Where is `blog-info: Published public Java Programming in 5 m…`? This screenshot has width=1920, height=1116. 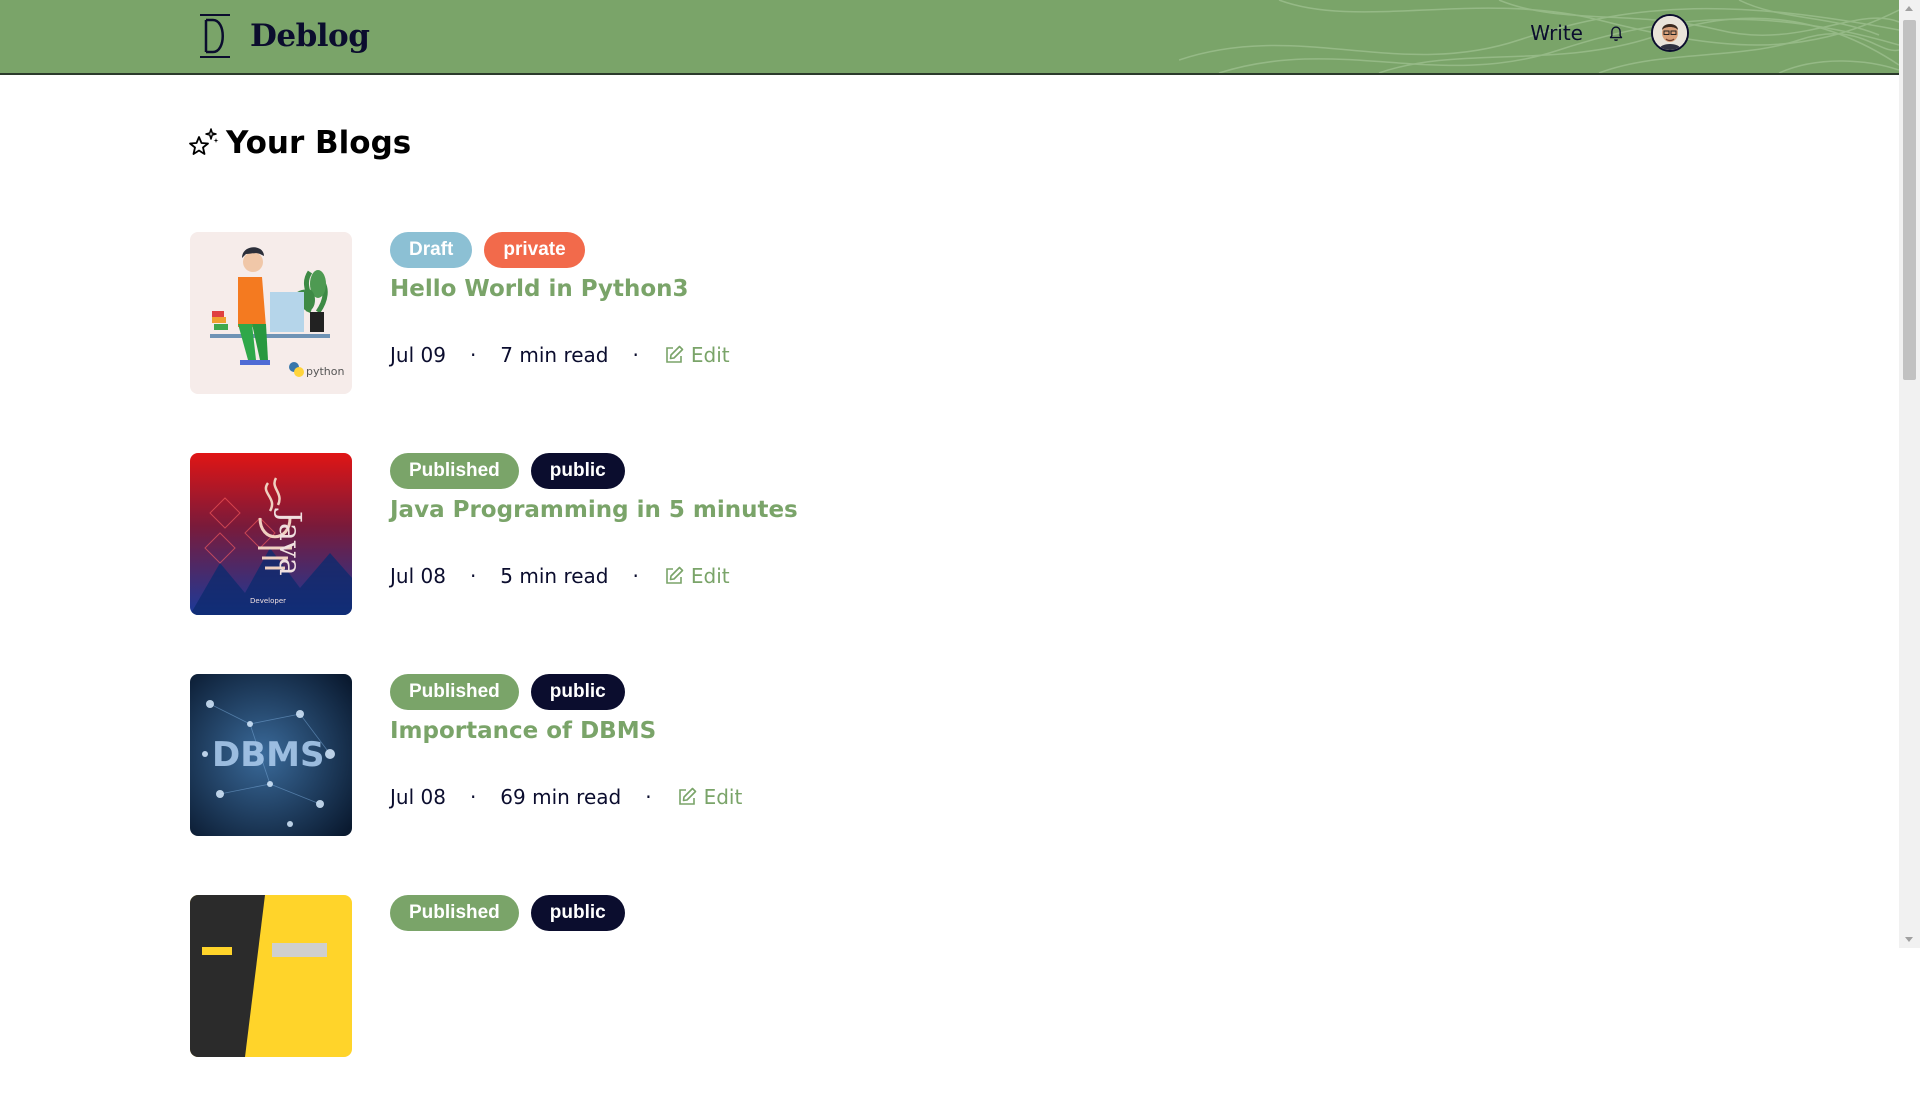 blog-info: Published public Java Programming in 5 m… is located at coordinates (594, 520).